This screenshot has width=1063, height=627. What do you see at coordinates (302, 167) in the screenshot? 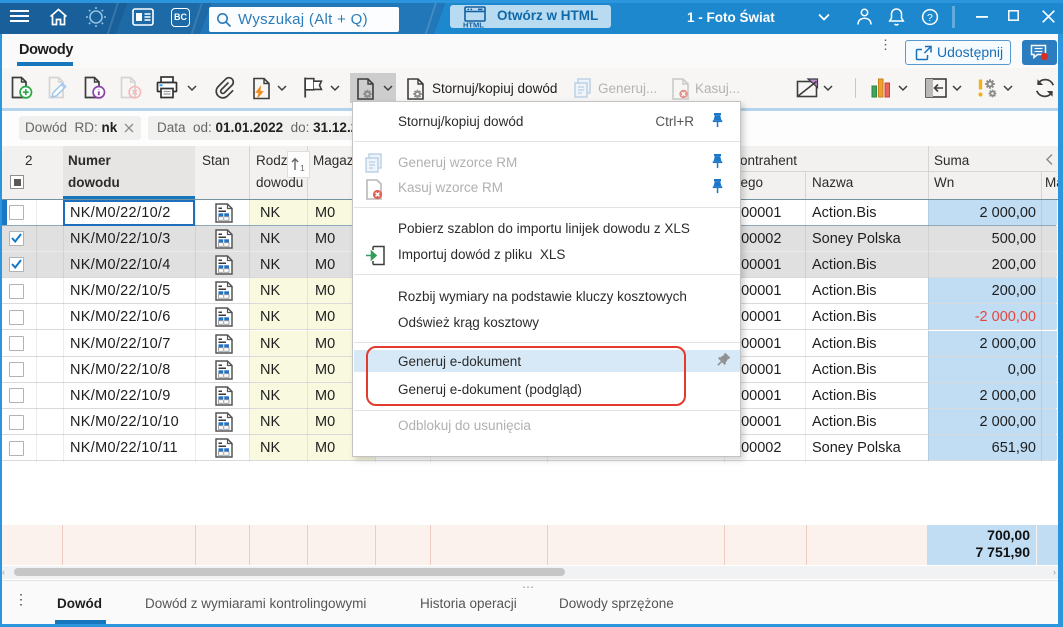
I see `svg-text: 1` at bounding box center [302, 167].